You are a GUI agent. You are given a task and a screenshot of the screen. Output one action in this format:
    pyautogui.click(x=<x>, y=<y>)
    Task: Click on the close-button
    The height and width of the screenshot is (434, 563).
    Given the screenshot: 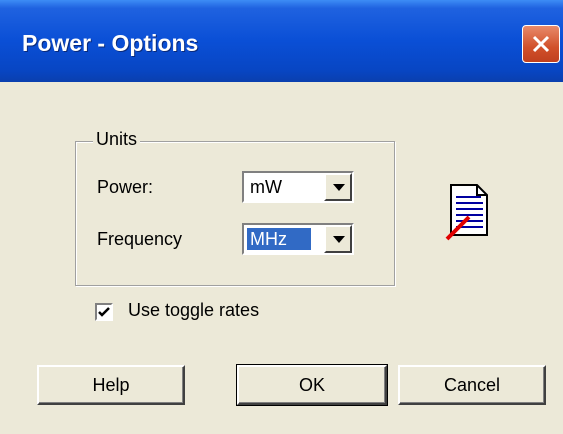 What is the action you would take?
    pyautogui.click(x=541, y=44)
    